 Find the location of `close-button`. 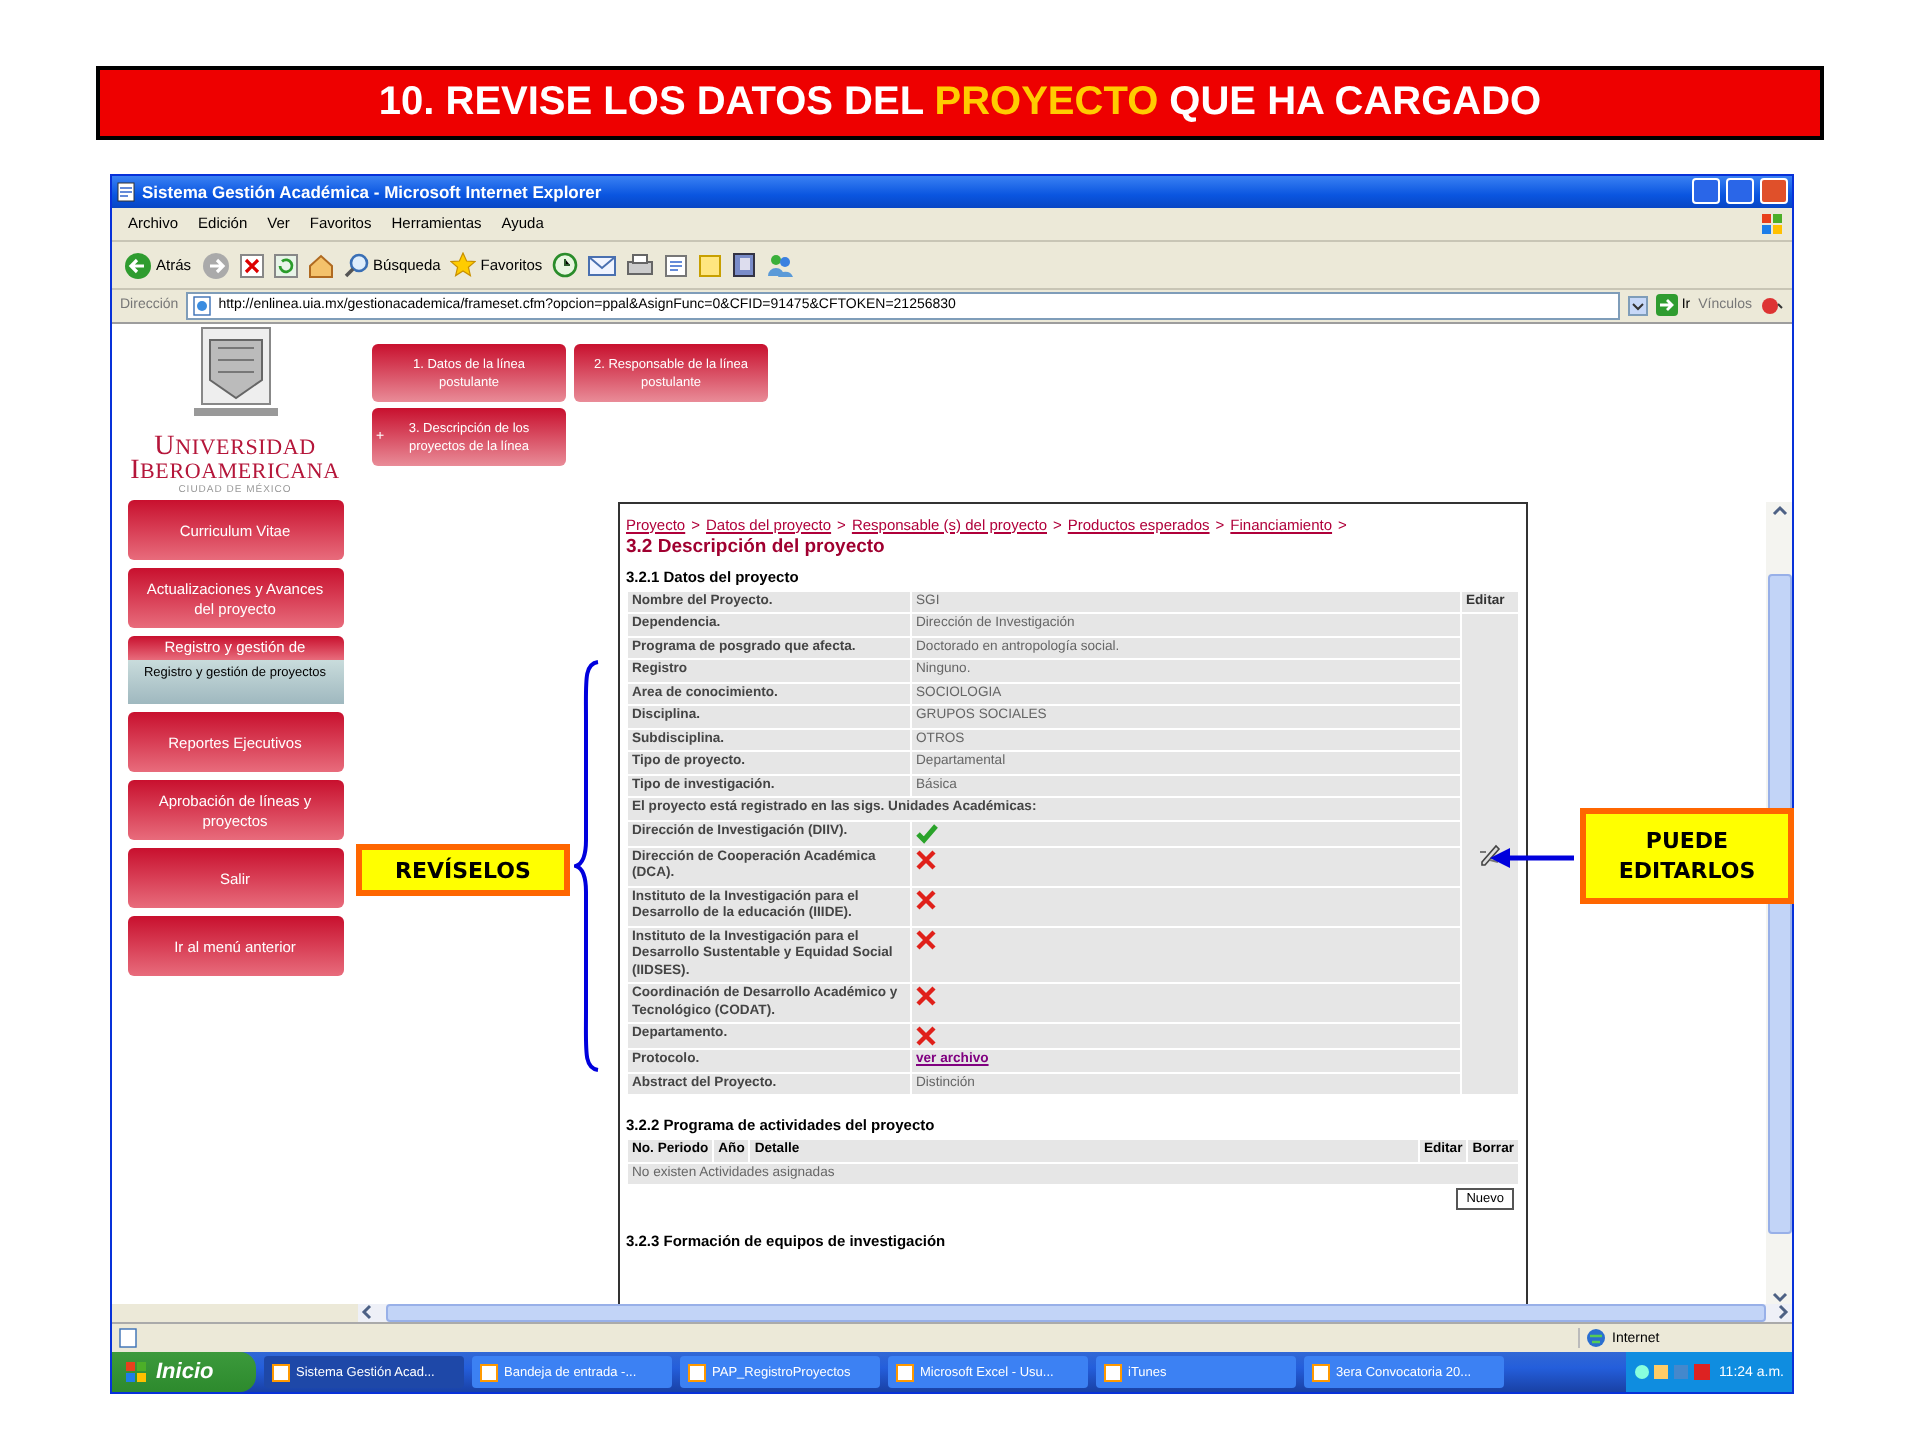

close-button is located at coordinates (1774, 191).